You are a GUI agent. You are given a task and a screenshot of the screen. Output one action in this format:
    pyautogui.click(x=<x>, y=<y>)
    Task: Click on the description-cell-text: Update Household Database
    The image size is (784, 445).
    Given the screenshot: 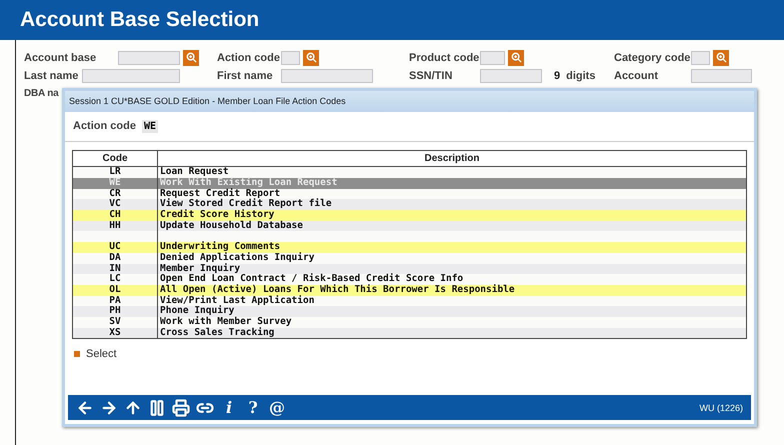 What is the action you would take?
    pyautogui.click(x=231, y=226)
    